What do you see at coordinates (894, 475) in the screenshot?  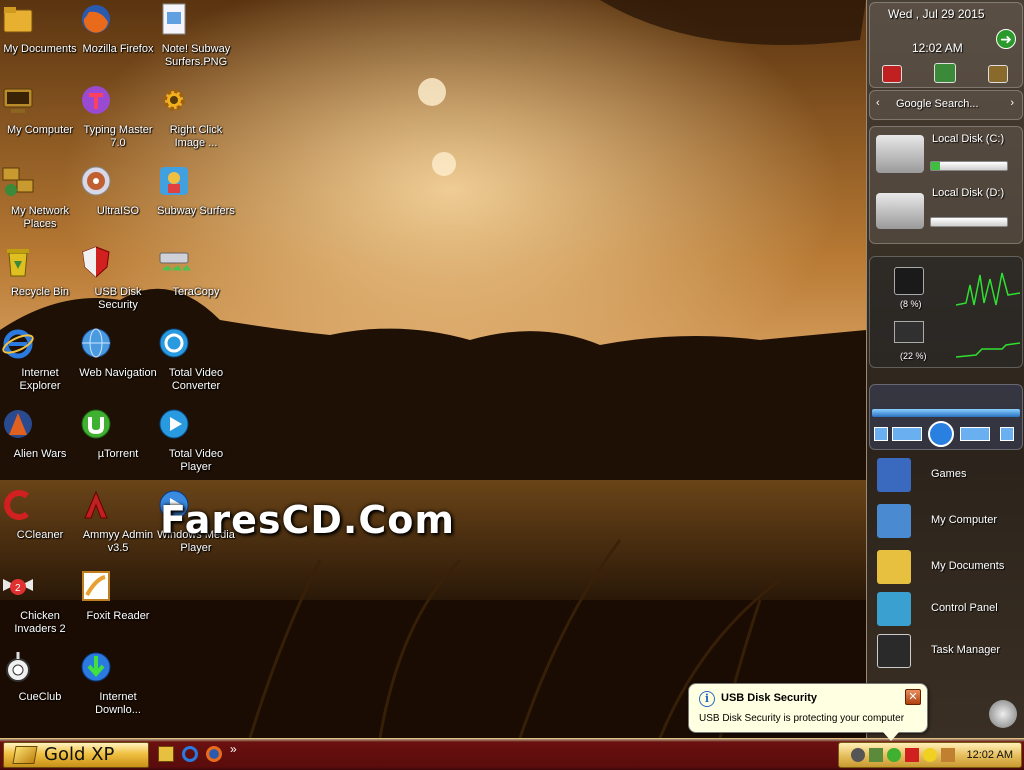 I see `games-icon` at bounding box center [894, 475].